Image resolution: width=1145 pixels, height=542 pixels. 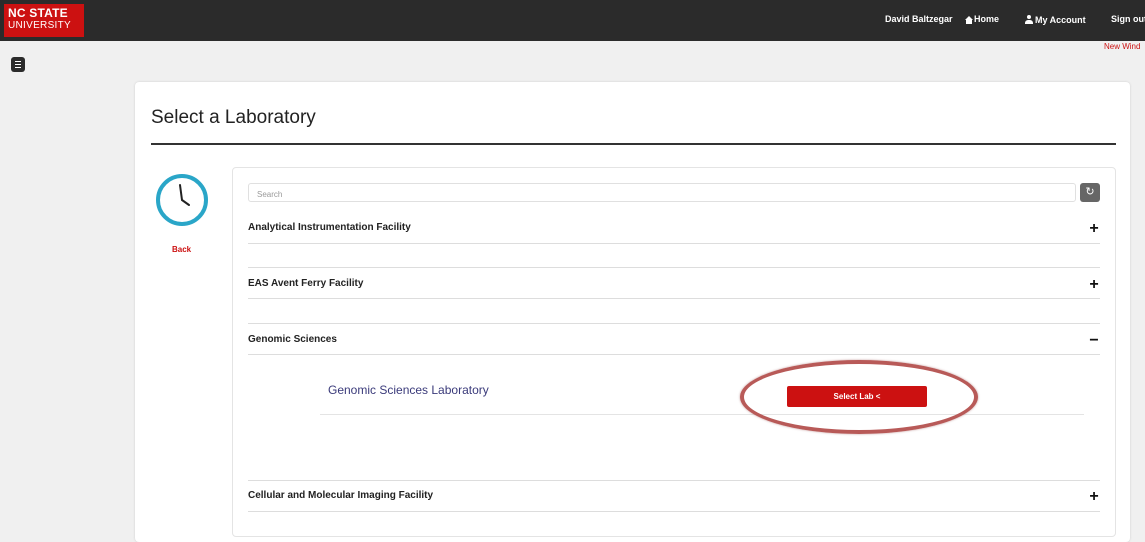 I want to click on my-account-label: My Account, so click(x=1060, y=20).